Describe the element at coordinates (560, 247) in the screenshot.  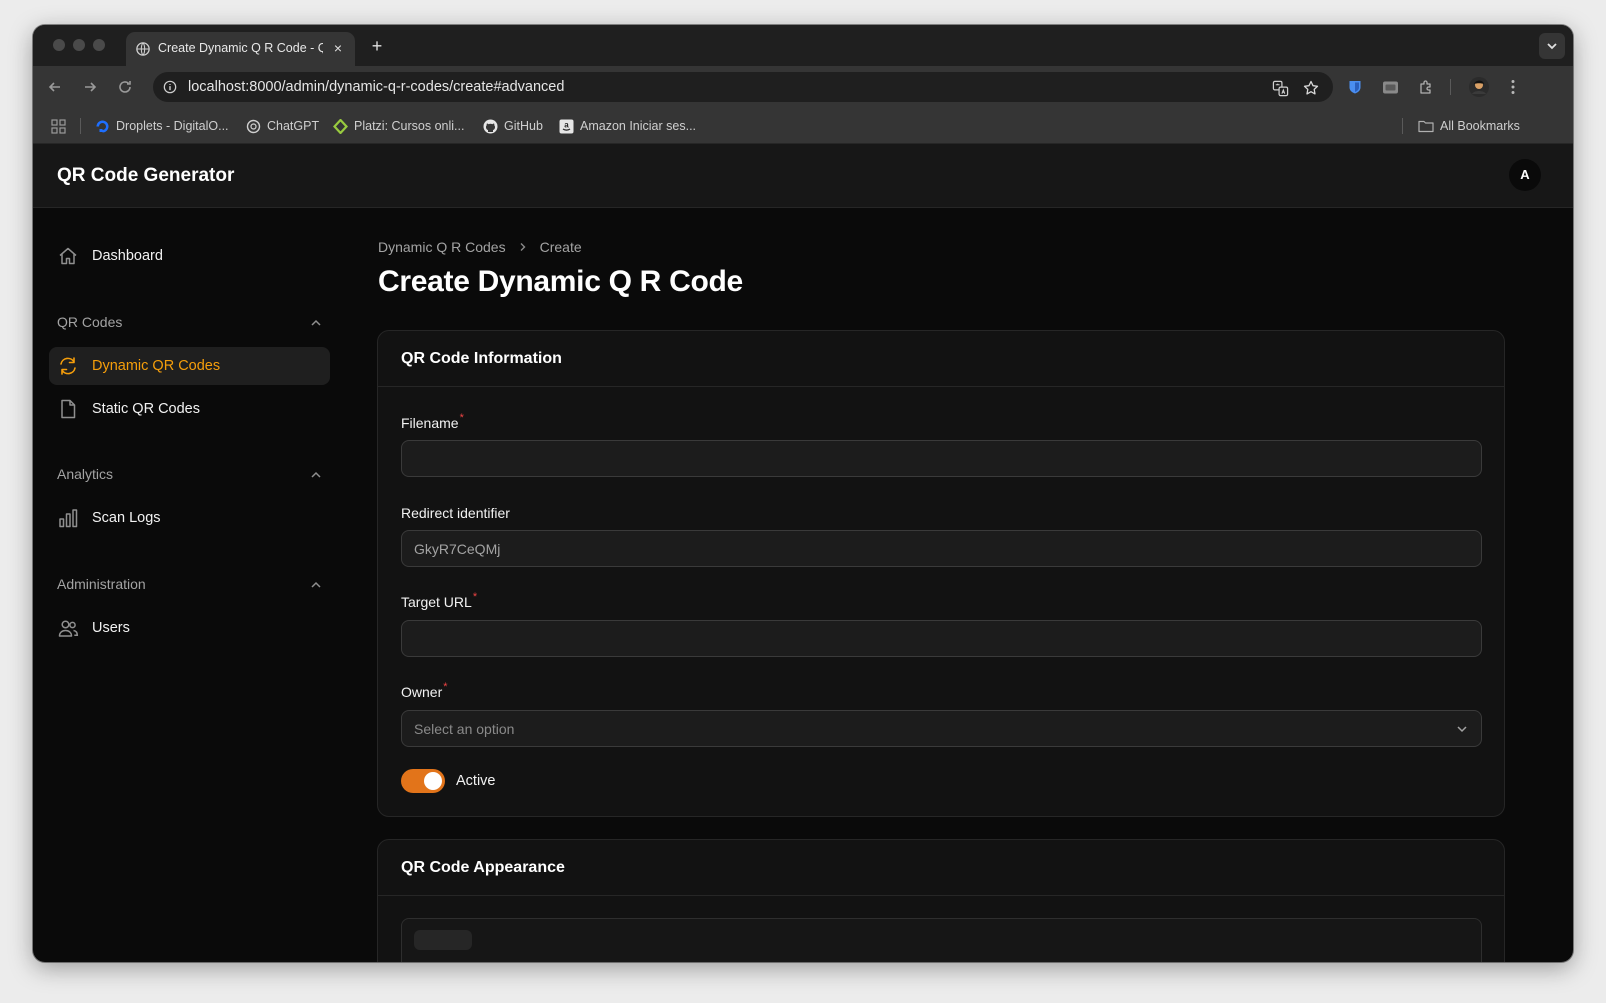
I see `breadcrumb-current: Create` at that location.